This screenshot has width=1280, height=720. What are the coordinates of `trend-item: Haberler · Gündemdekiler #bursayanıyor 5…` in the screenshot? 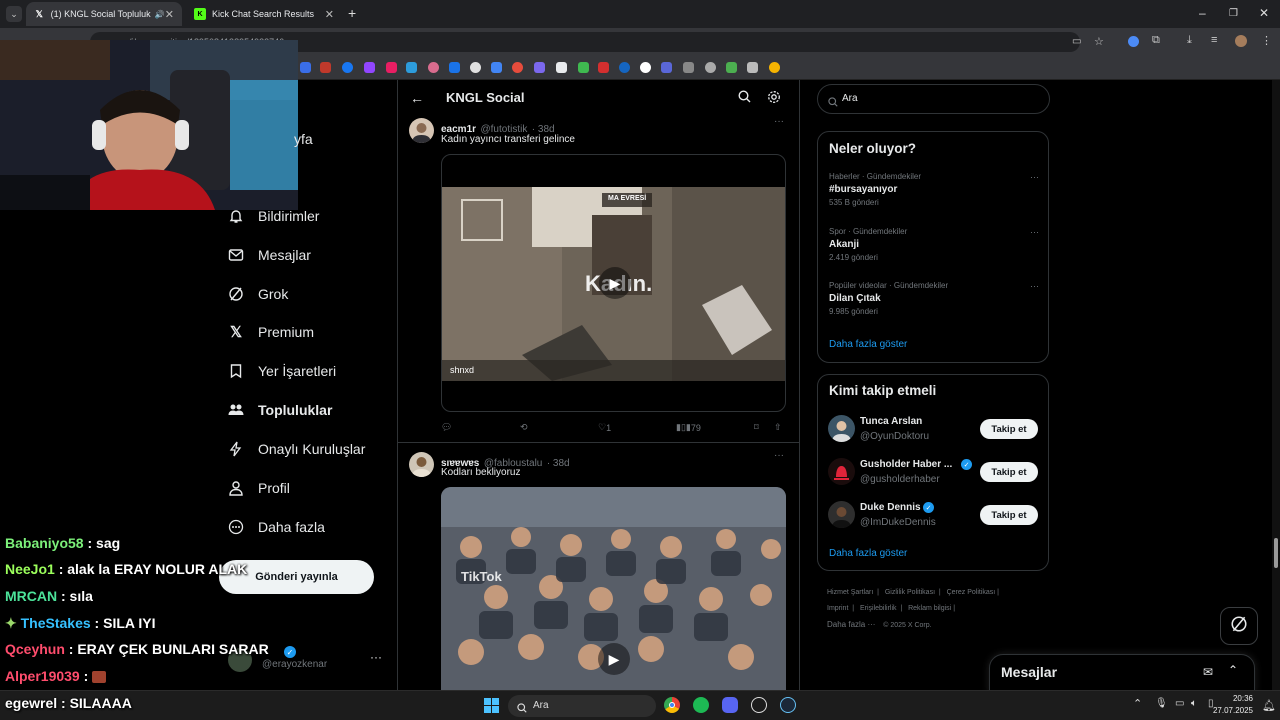 It's located at (934, 189).